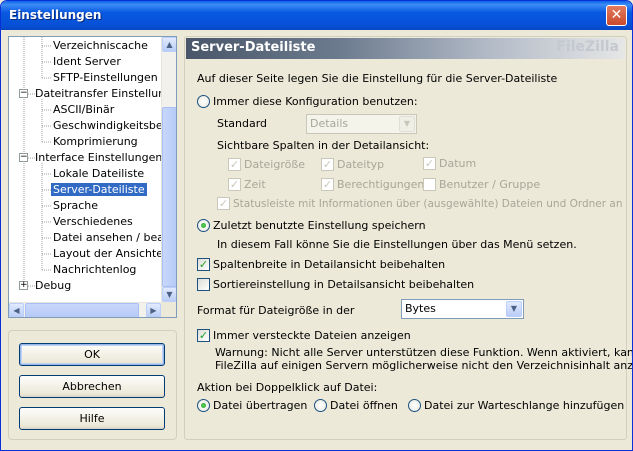 The image size is (633, 451). What do you see at coordinates (100, 46) in the screenshot?
I see `tree-item-verzeichniscache: Verzeichniscache` at bounding box center [100, 46].